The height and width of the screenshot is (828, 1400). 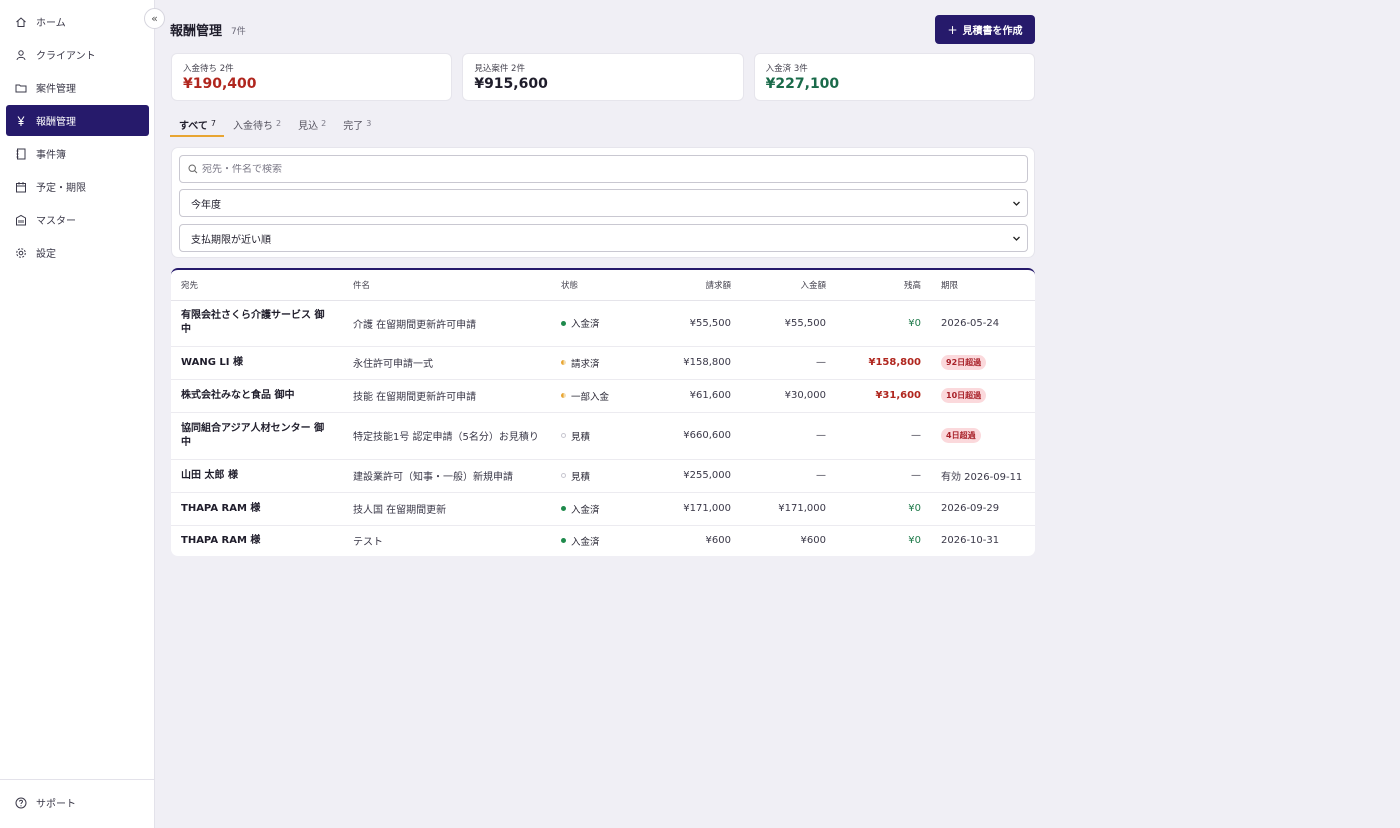 I want to click on summary-card-label: 入金待ち 2件, so click(x=208, y=69).